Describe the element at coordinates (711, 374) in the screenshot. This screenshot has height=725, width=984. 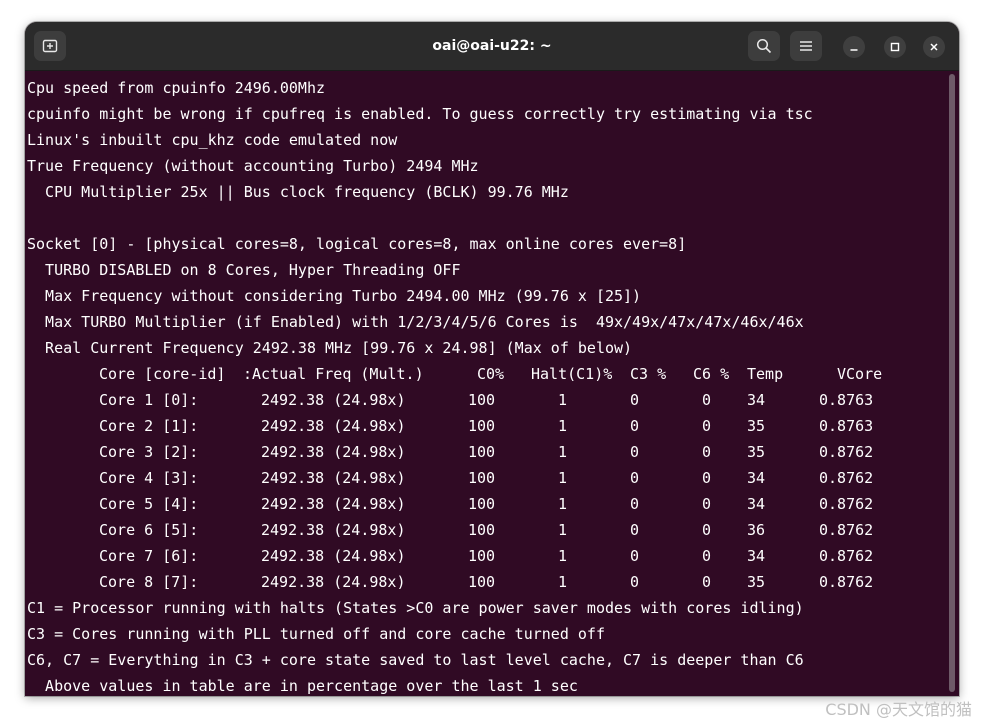
I see `header-c6: C6 %` at that location.